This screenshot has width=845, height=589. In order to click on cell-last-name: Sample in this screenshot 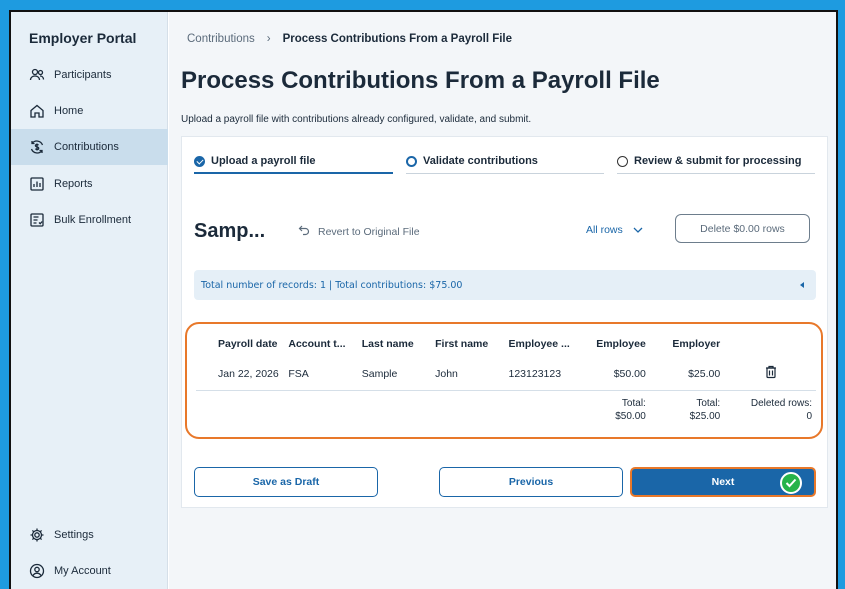, I will do `click(394, 374)`.